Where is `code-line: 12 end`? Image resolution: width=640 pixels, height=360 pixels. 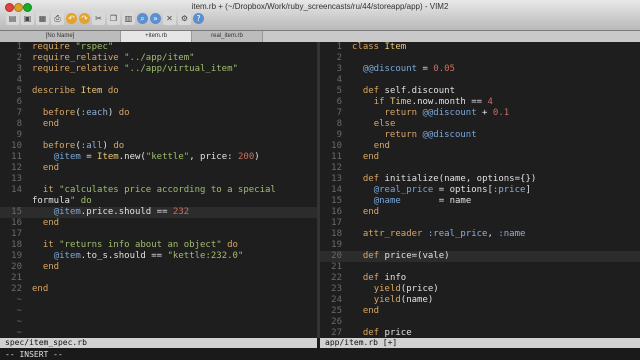 code-line: 12 end is located at coordinates (158, 168).